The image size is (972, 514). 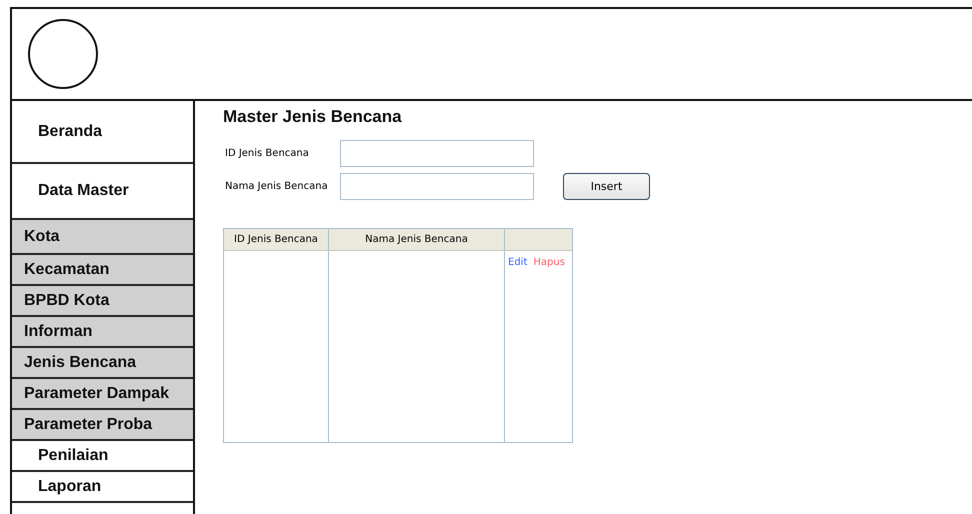 I want to click on column-header: Nama Jenis Bencana, so click(x=417, y=239).